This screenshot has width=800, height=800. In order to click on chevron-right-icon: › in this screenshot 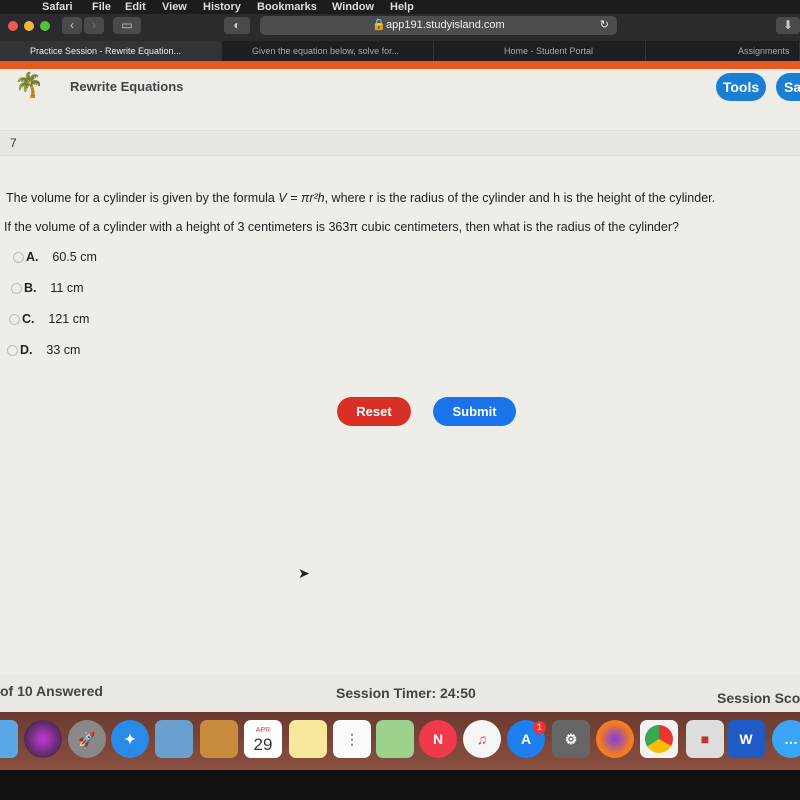, I will do `click(94, 25)`.